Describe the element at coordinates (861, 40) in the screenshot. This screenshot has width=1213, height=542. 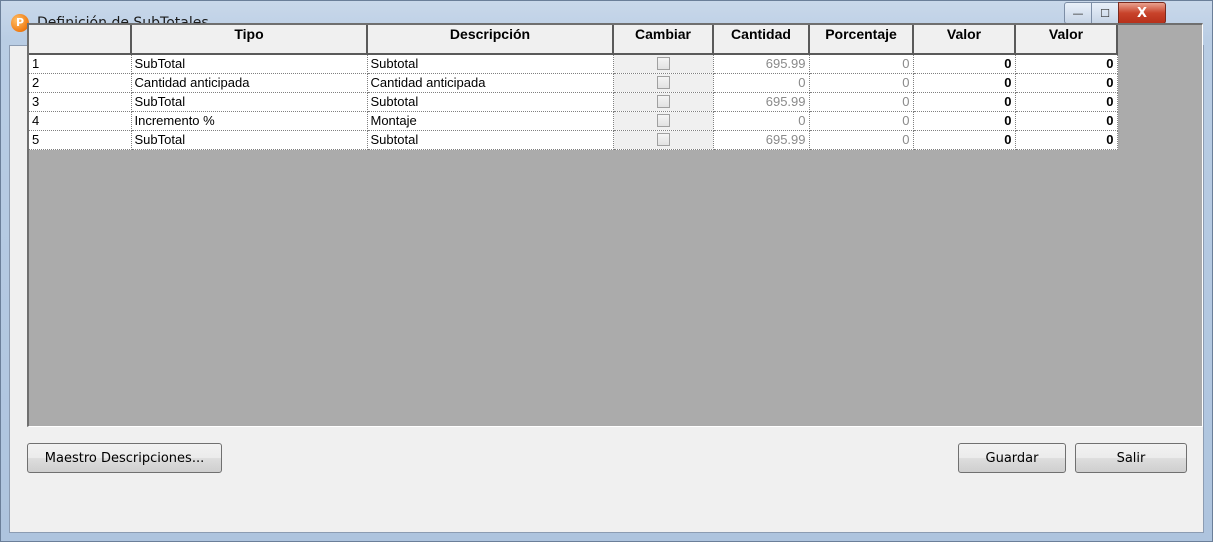
I see `header-porcentaje: Porcentaje` at that location.